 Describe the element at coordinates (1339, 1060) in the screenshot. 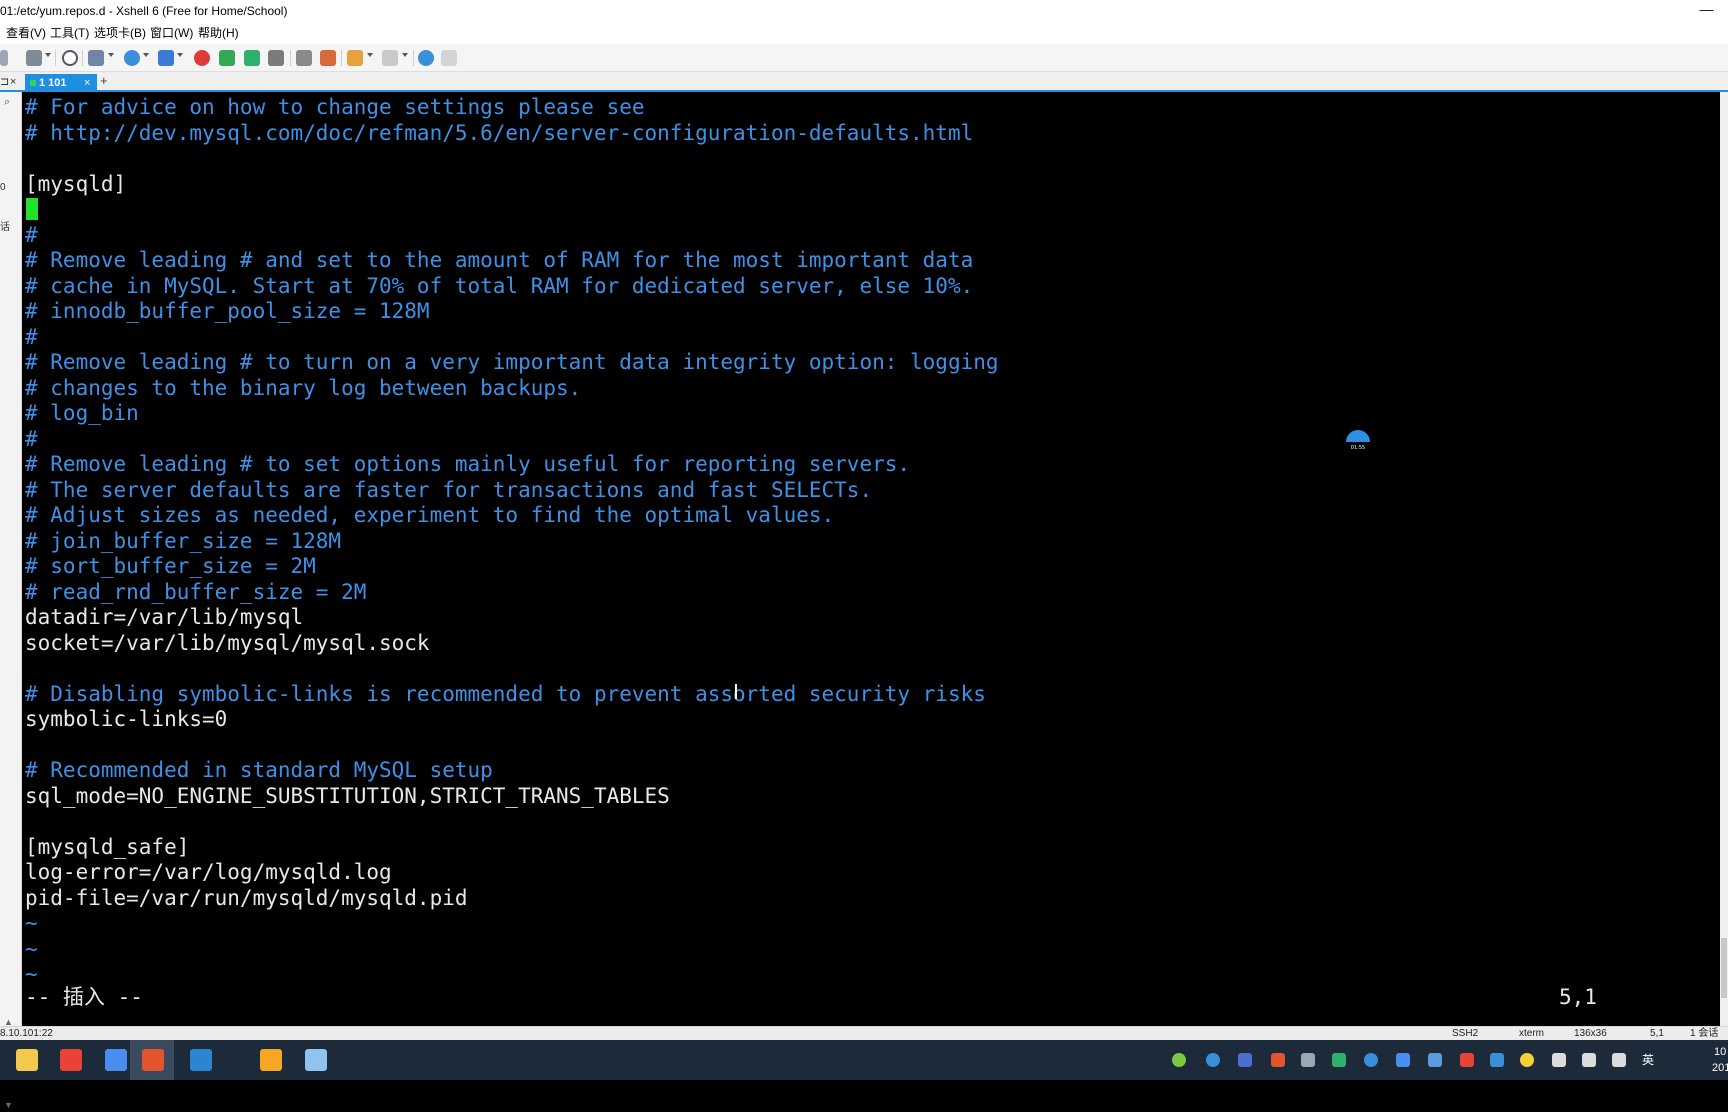

I see `tray-nvidia-icon` at that location.